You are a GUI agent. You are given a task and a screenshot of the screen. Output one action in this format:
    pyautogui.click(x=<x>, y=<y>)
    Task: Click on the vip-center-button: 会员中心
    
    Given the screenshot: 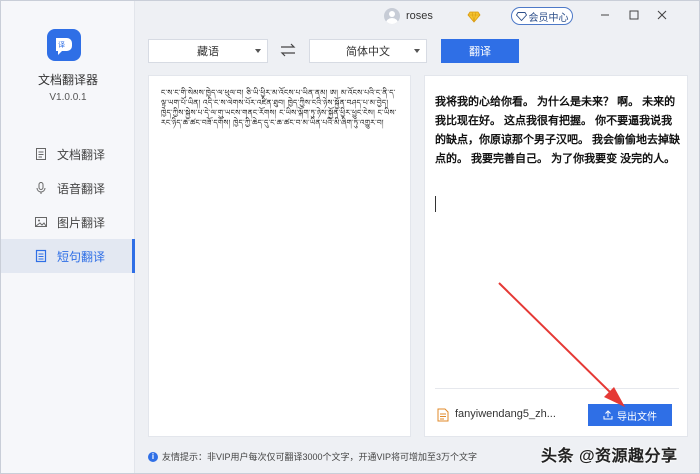 What is the action you would take?
    pyautogui.click(x=542, y=16)
    